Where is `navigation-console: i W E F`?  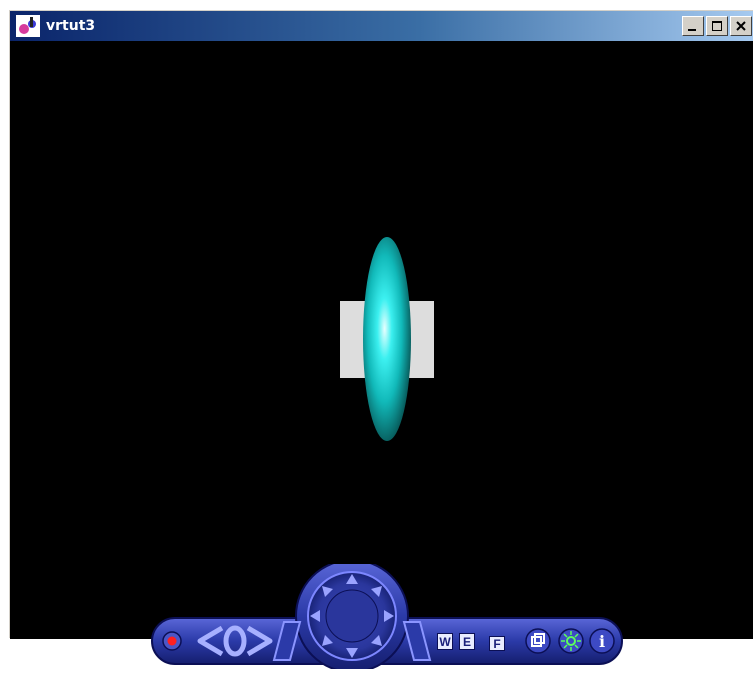 navigation-console: i W E F is located at coordinates (387, 616).